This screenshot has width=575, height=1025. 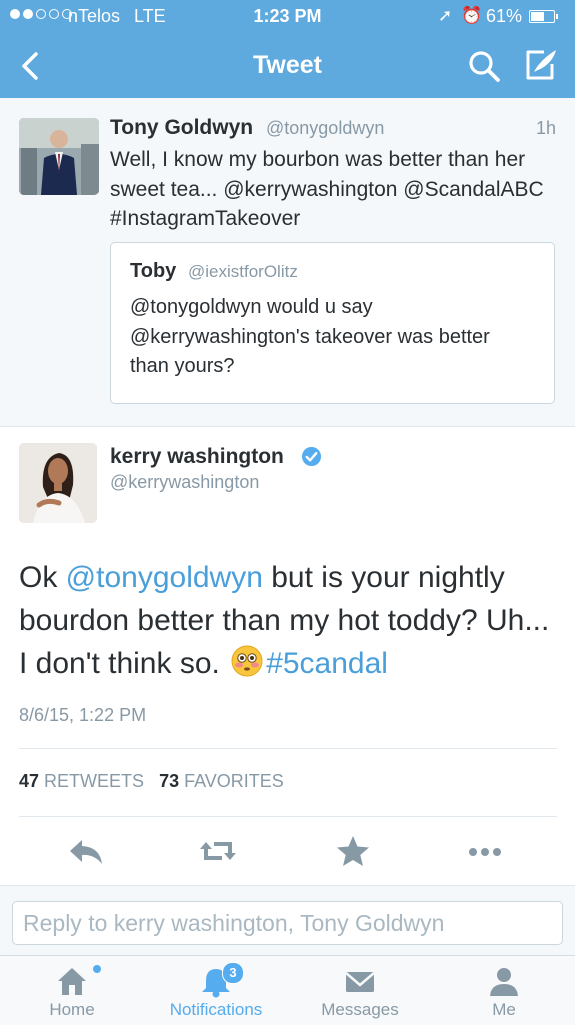 I want to click on new-content-dot, so click(x=97, y=969).